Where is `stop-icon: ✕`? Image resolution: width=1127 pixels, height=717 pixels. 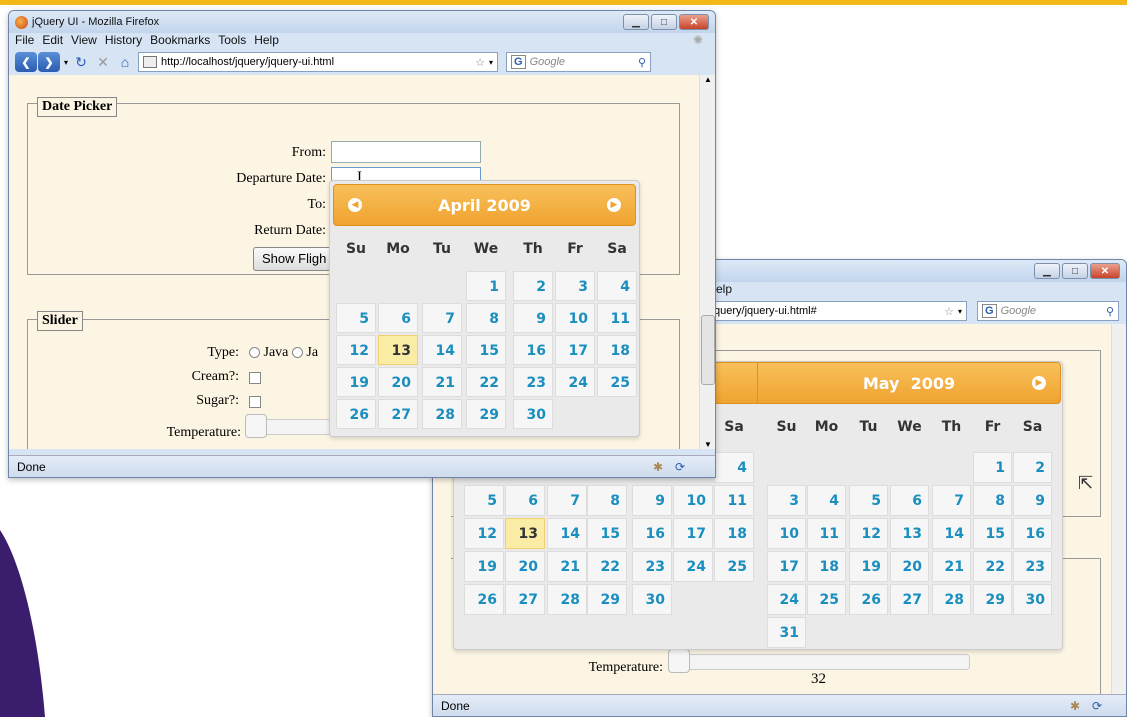 stop-icon: ✕ is located at coordinates (103, 62).